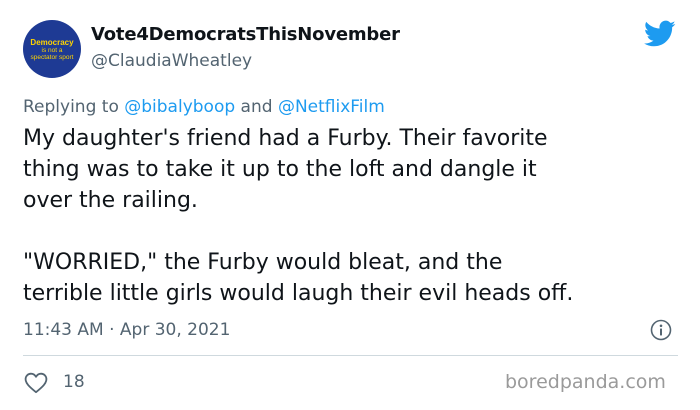 The height and width of the screenshot is (410, 700). What do you see at coordinates (74, 382) in the screenshot?
I see `like-count: 18` at bounding box center [74, 382].